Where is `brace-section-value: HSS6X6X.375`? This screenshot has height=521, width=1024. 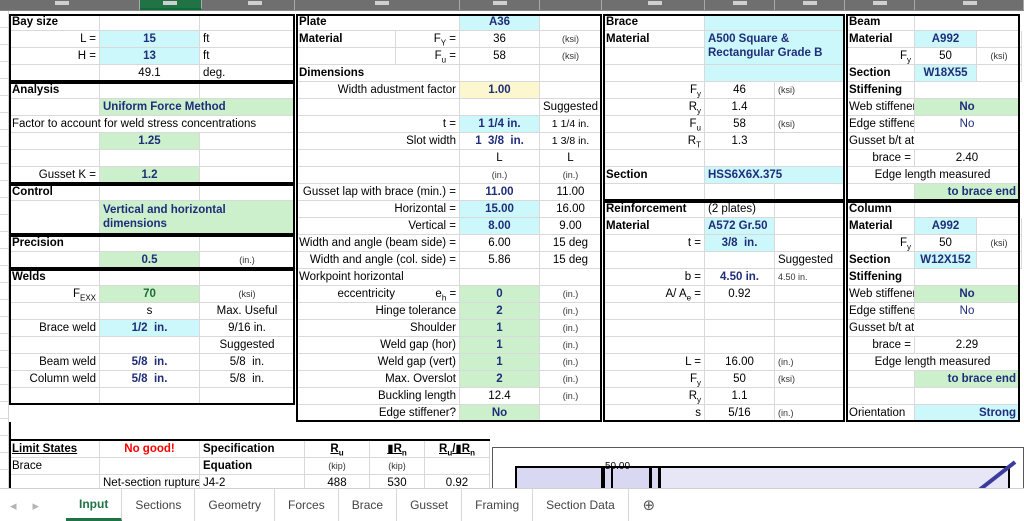
brace-section-value: HSS6X6X.375 is located at coordinates (775, 175).